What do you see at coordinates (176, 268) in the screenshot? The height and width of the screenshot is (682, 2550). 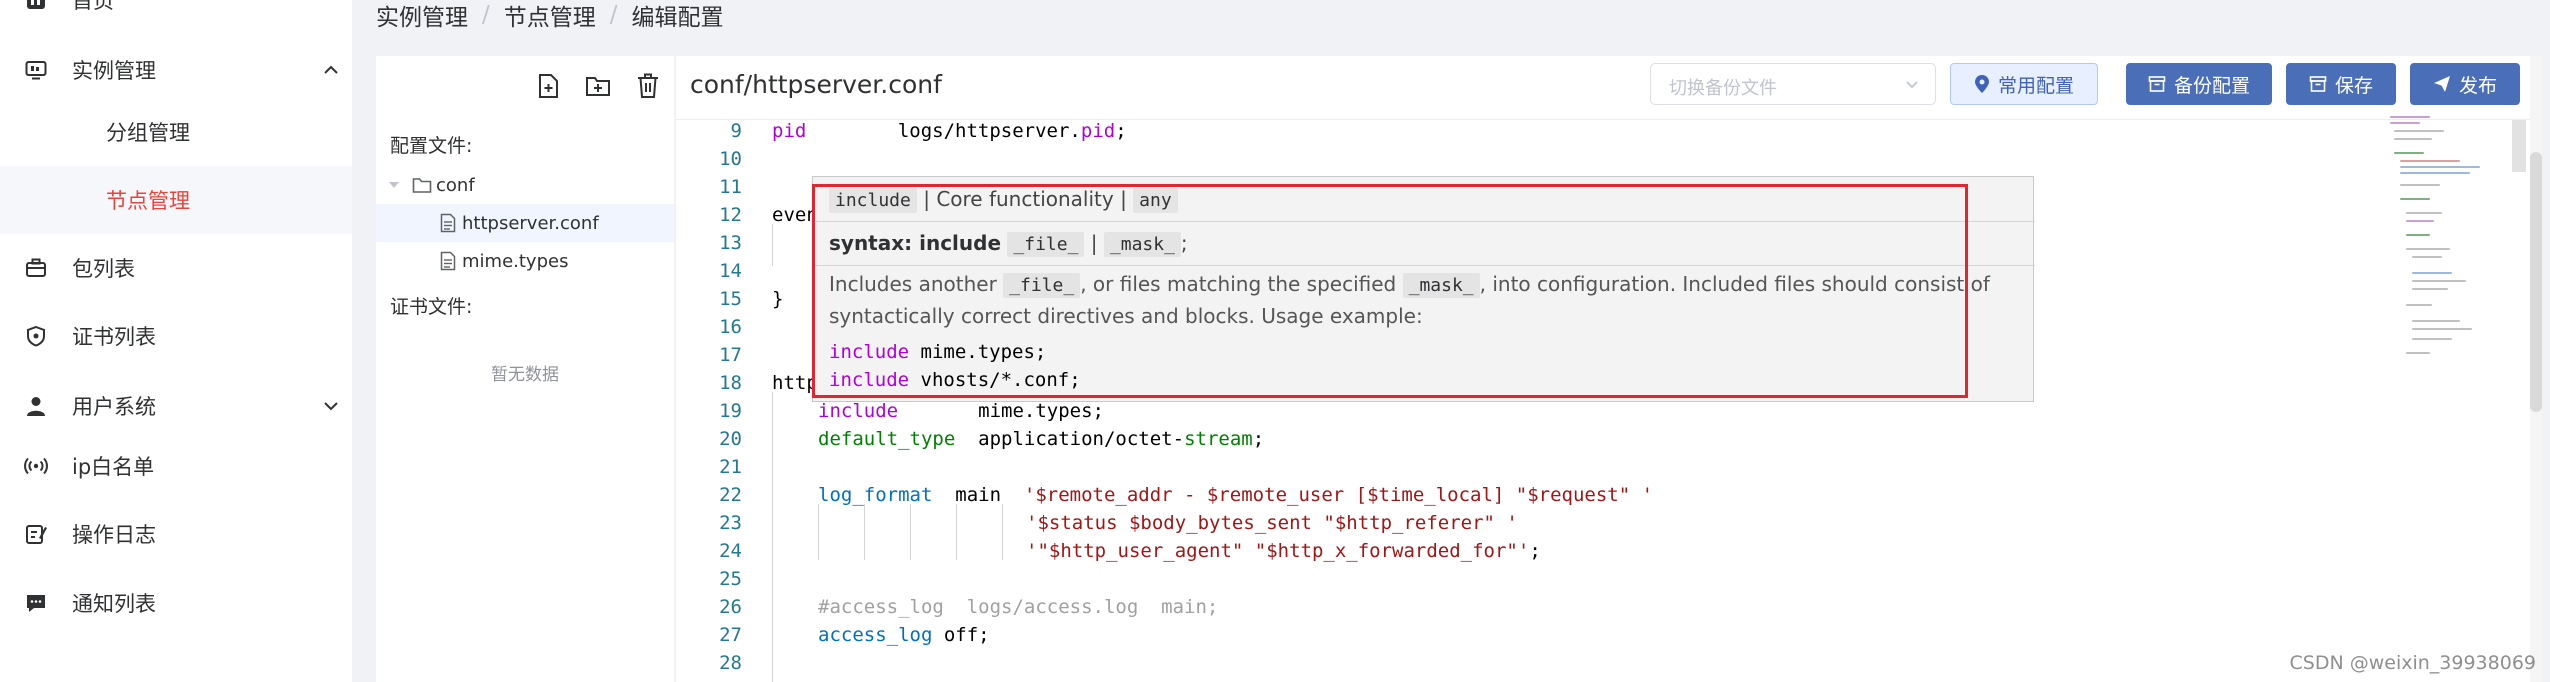 I see `nav-item-package-list: 包列表` at bounding box center [176, 268].